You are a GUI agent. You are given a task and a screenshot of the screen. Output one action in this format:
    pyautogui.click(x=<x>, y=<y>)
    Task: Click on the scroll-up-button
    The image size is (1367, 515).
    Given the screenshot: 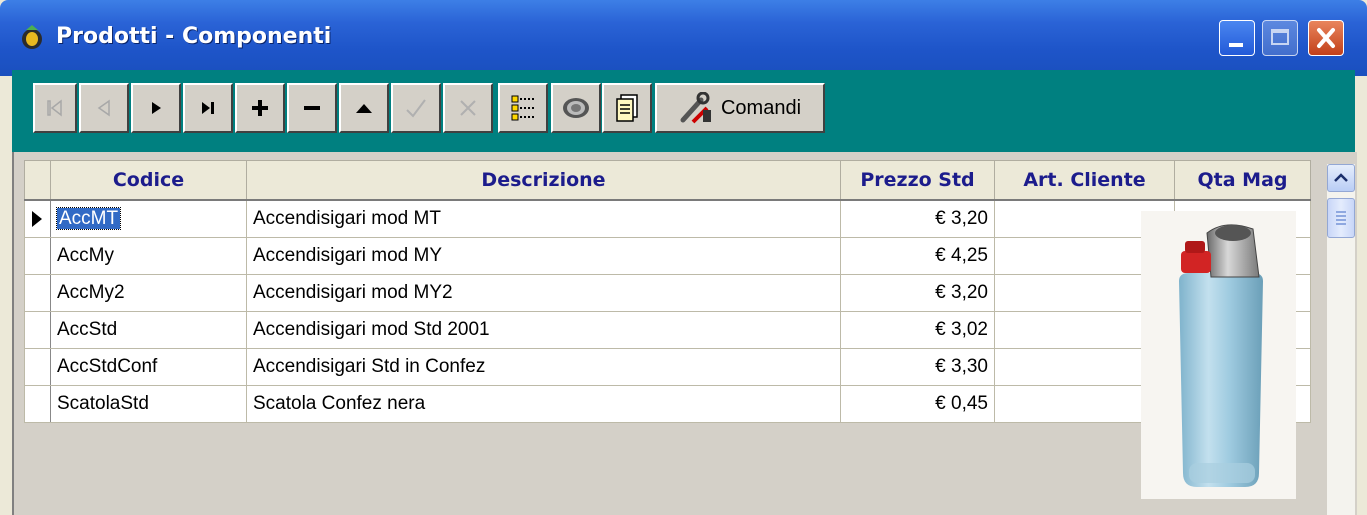 What is the action you would take?
    pyautogui.click(x=1341, y=178)
    